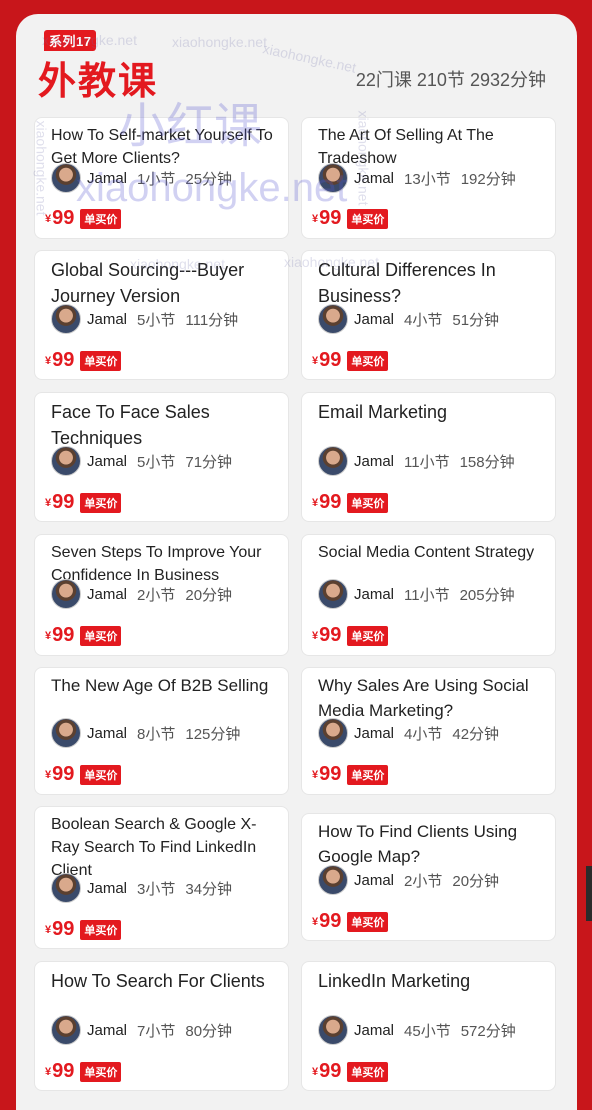  What do you see at coordinates (476, 734) in the screenshot?
I see `duration: 42分钟` at bounding box center [476, 734].